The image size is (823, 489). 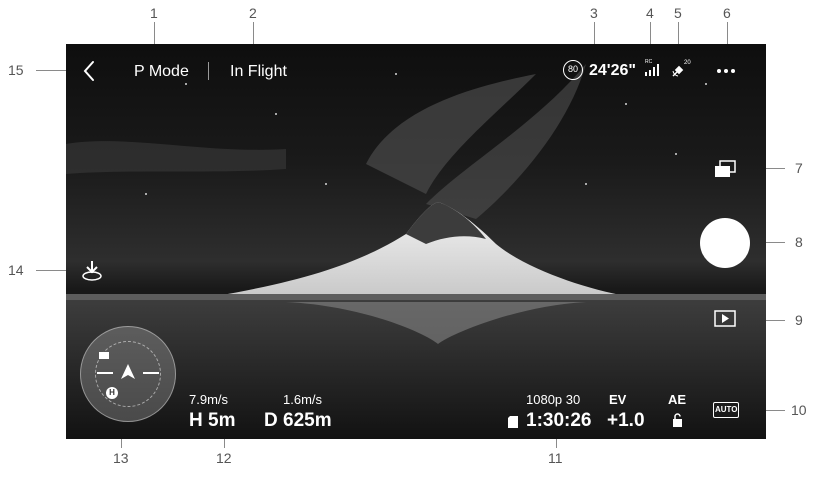 What do you see at coordinates (303, 399) in the screenshot?
I see `vertical-speed: 1.6m/s` at bounding box center [303, 399].